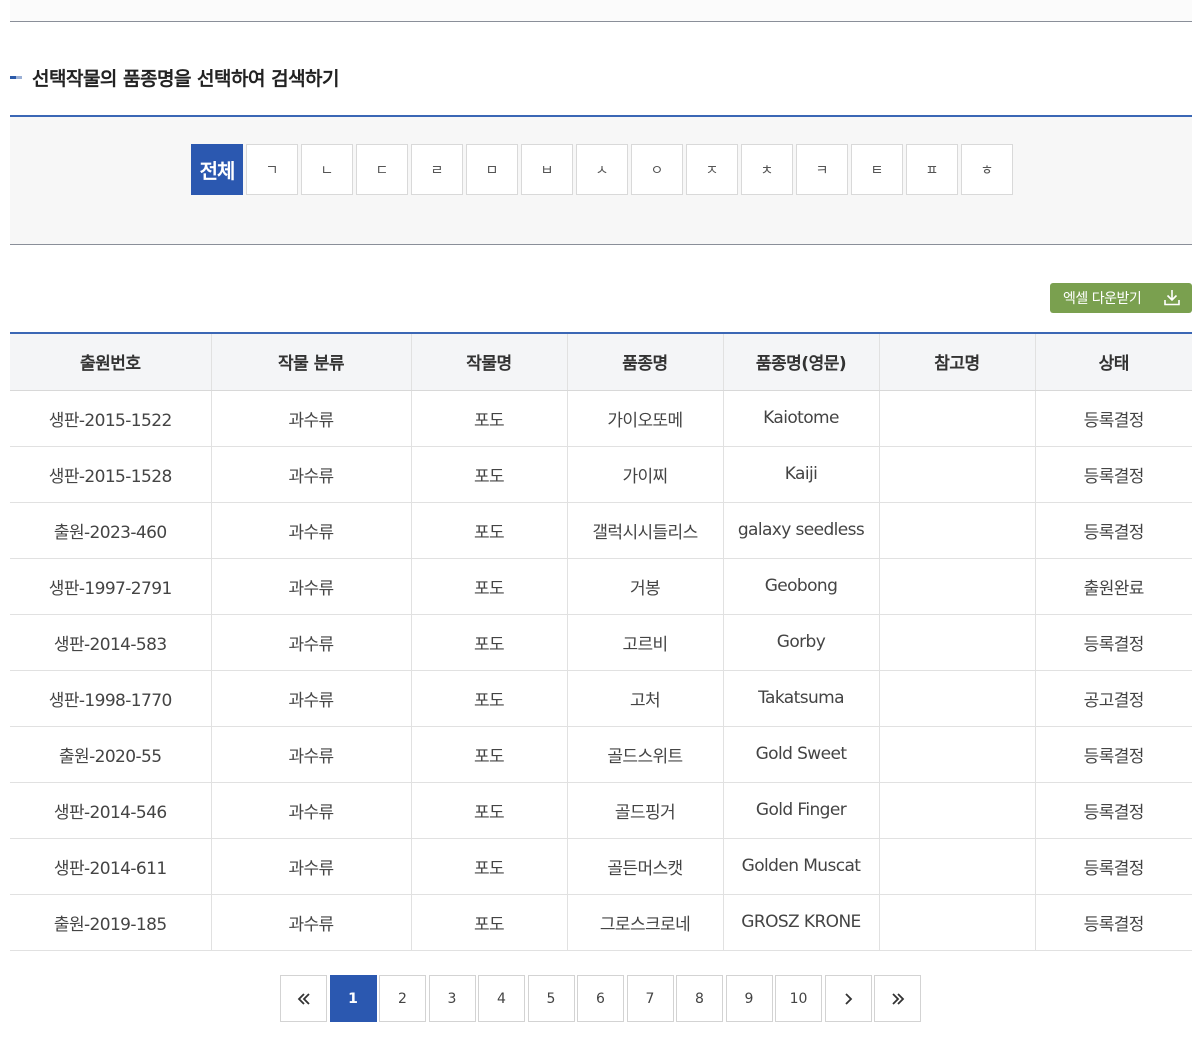 The width and height of the screenshot is (1200, 1040). What do you see at coordinates (644, 866) in the screenshot?
I see `cell-variety-name: 골든머스캣` at bounding box center [644, 866].